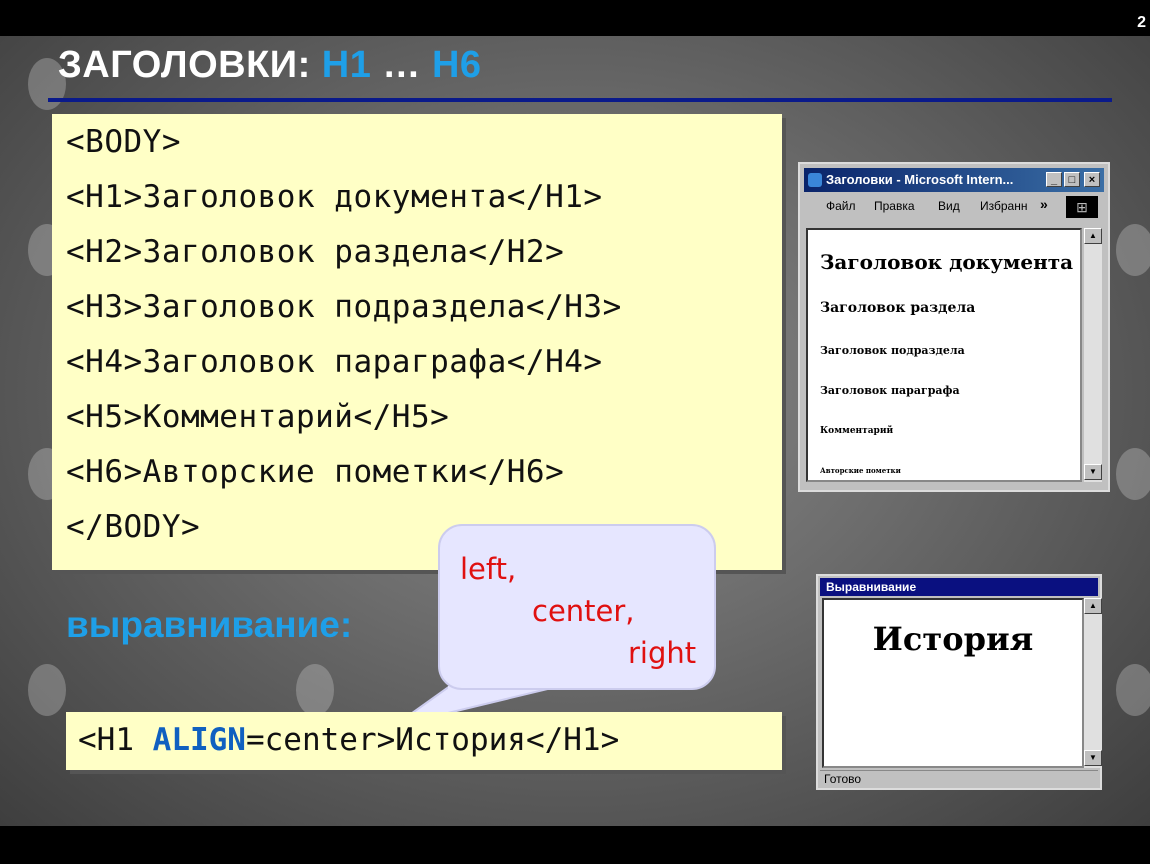 This screenshot has width=1150, height=864. I want to click on title-rule, so click(580, 100).